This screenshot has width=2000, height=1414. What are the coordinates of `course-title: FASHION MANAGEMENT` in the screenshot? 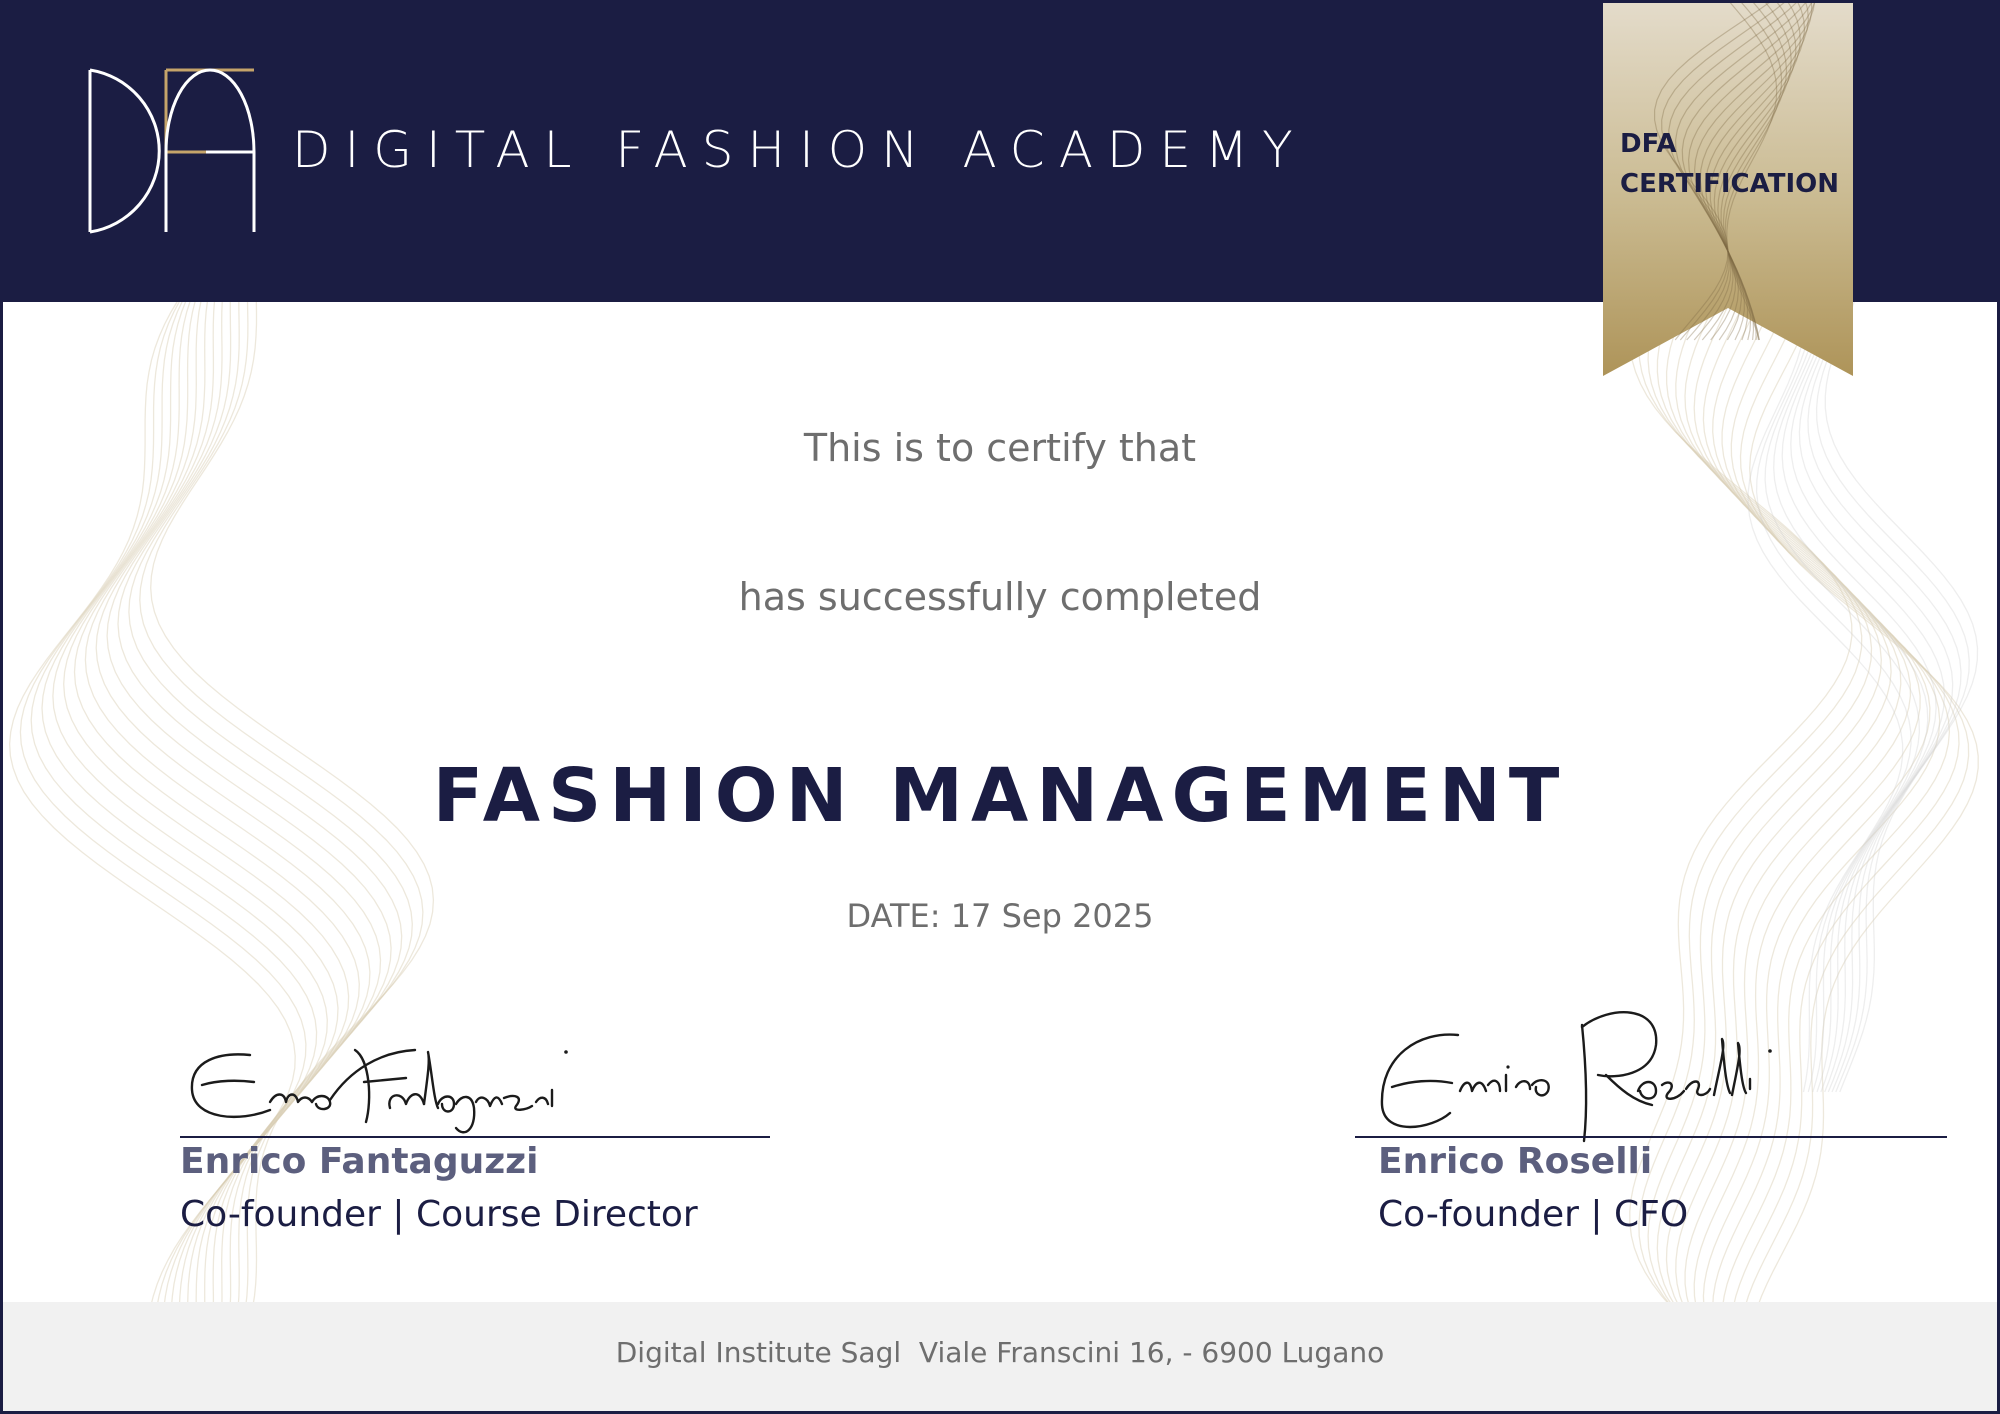 It's located at (1000, 796).